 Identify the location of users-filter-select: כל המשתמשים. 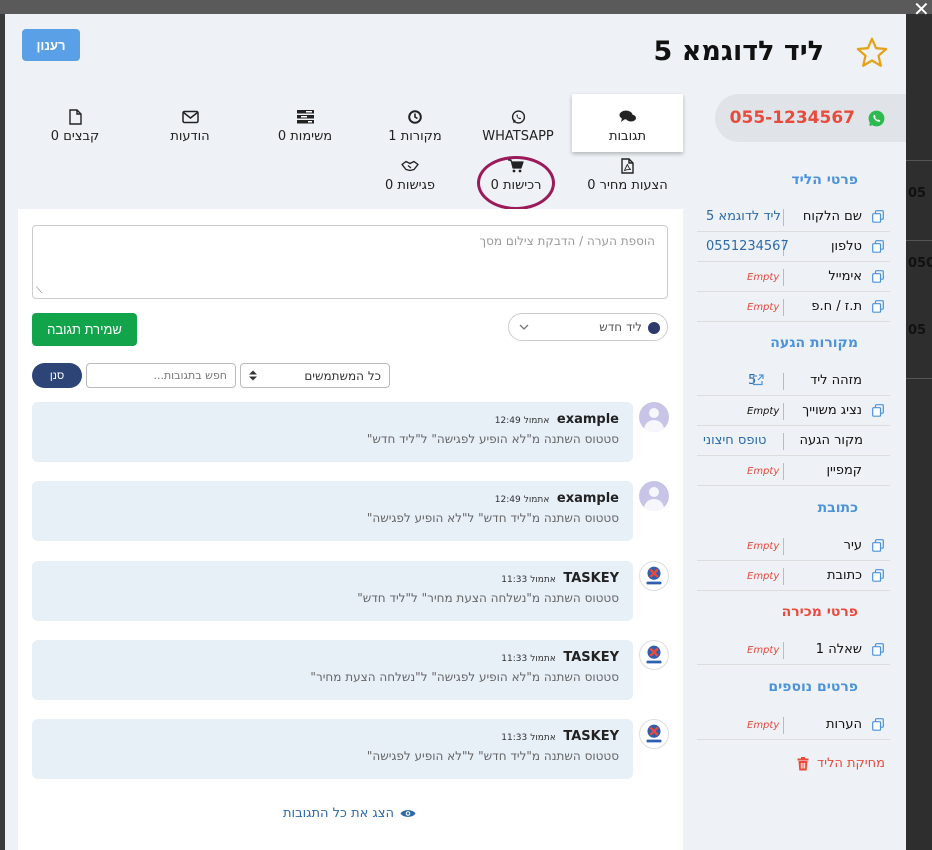
(315, 375).